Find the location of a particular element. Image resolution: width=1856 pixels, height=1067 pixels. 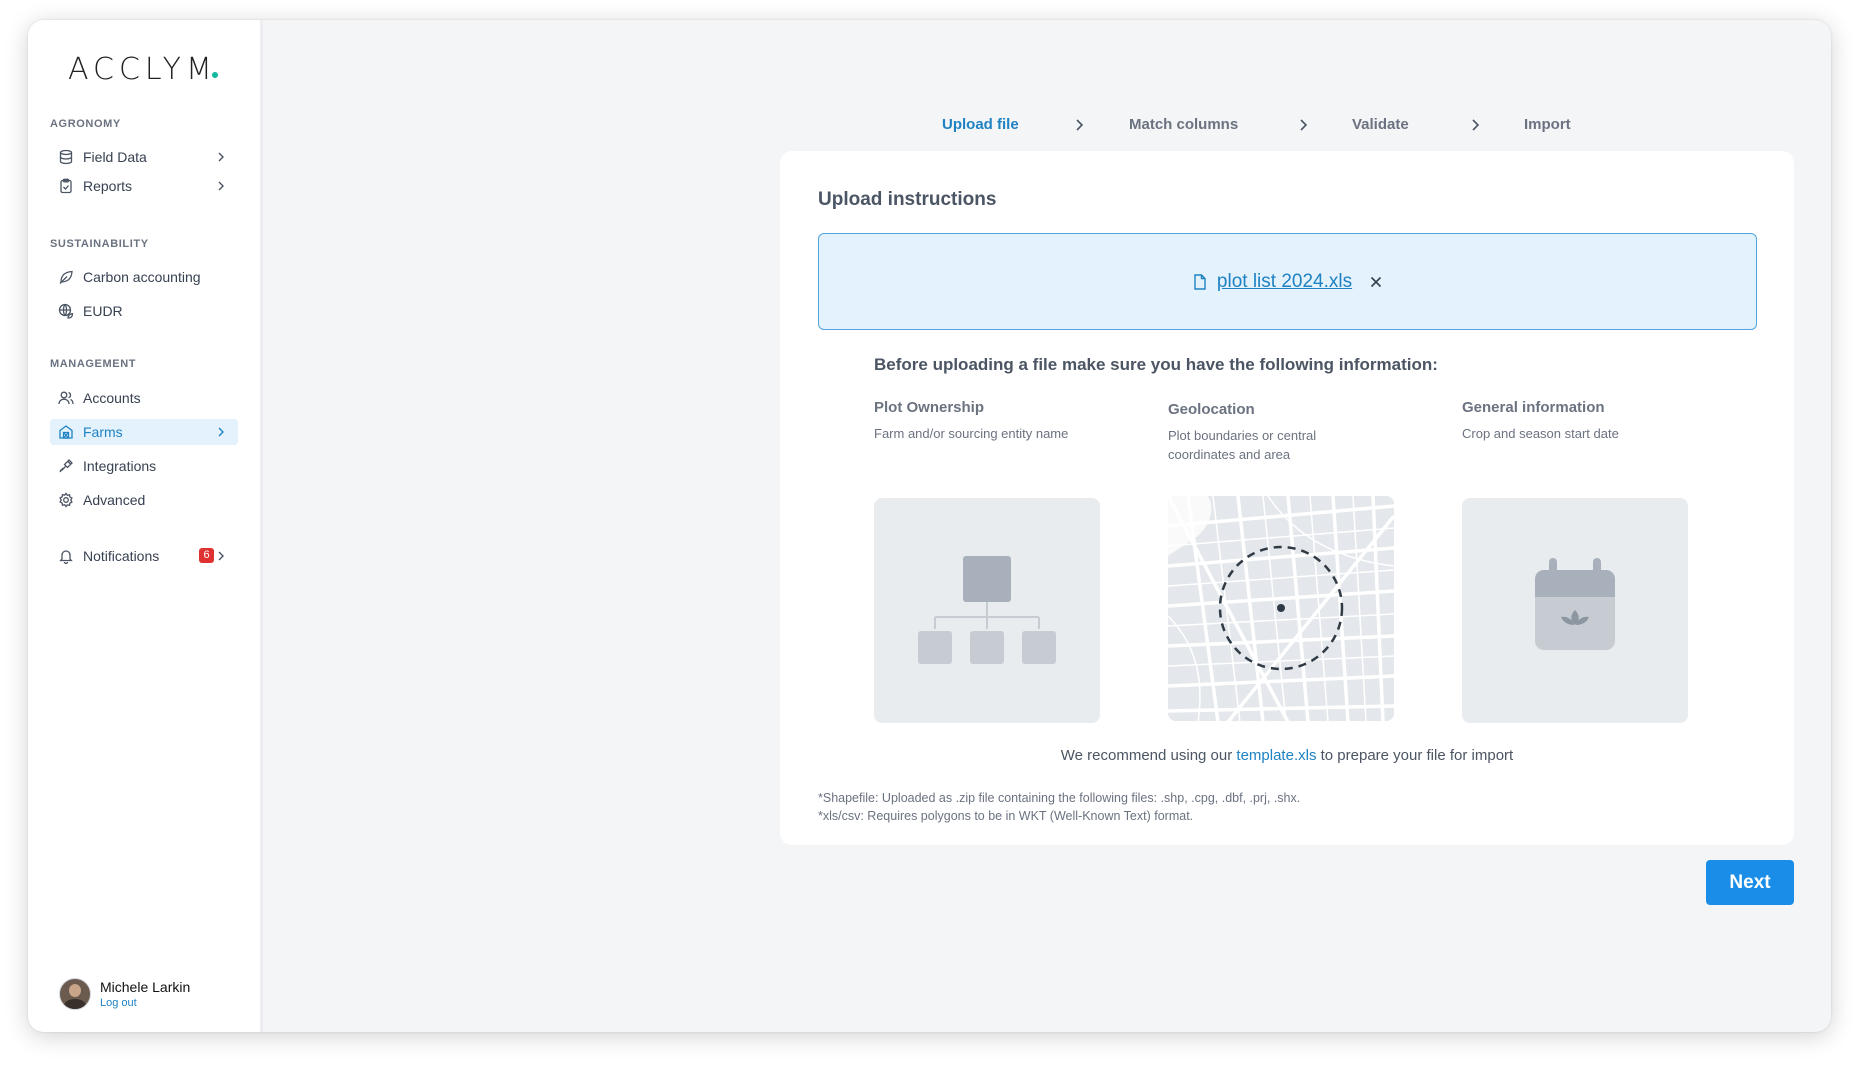

sidebar-item-eudr: EUDR is located at coordinates (144, 311).